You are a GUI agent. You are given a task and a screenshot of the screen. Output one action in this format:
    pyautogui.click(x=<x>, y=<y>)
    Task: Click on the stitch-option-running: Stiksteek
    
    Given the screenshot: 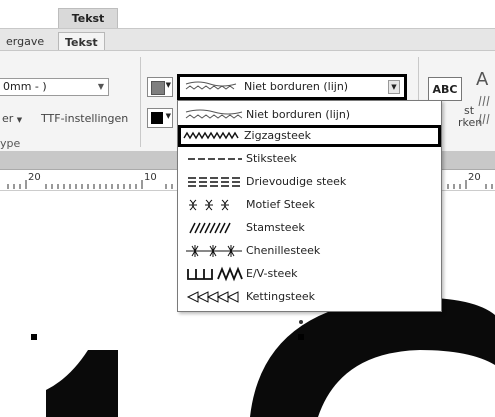 What is the action you would take?
    pyautogui.click(x=309, y=159)
    